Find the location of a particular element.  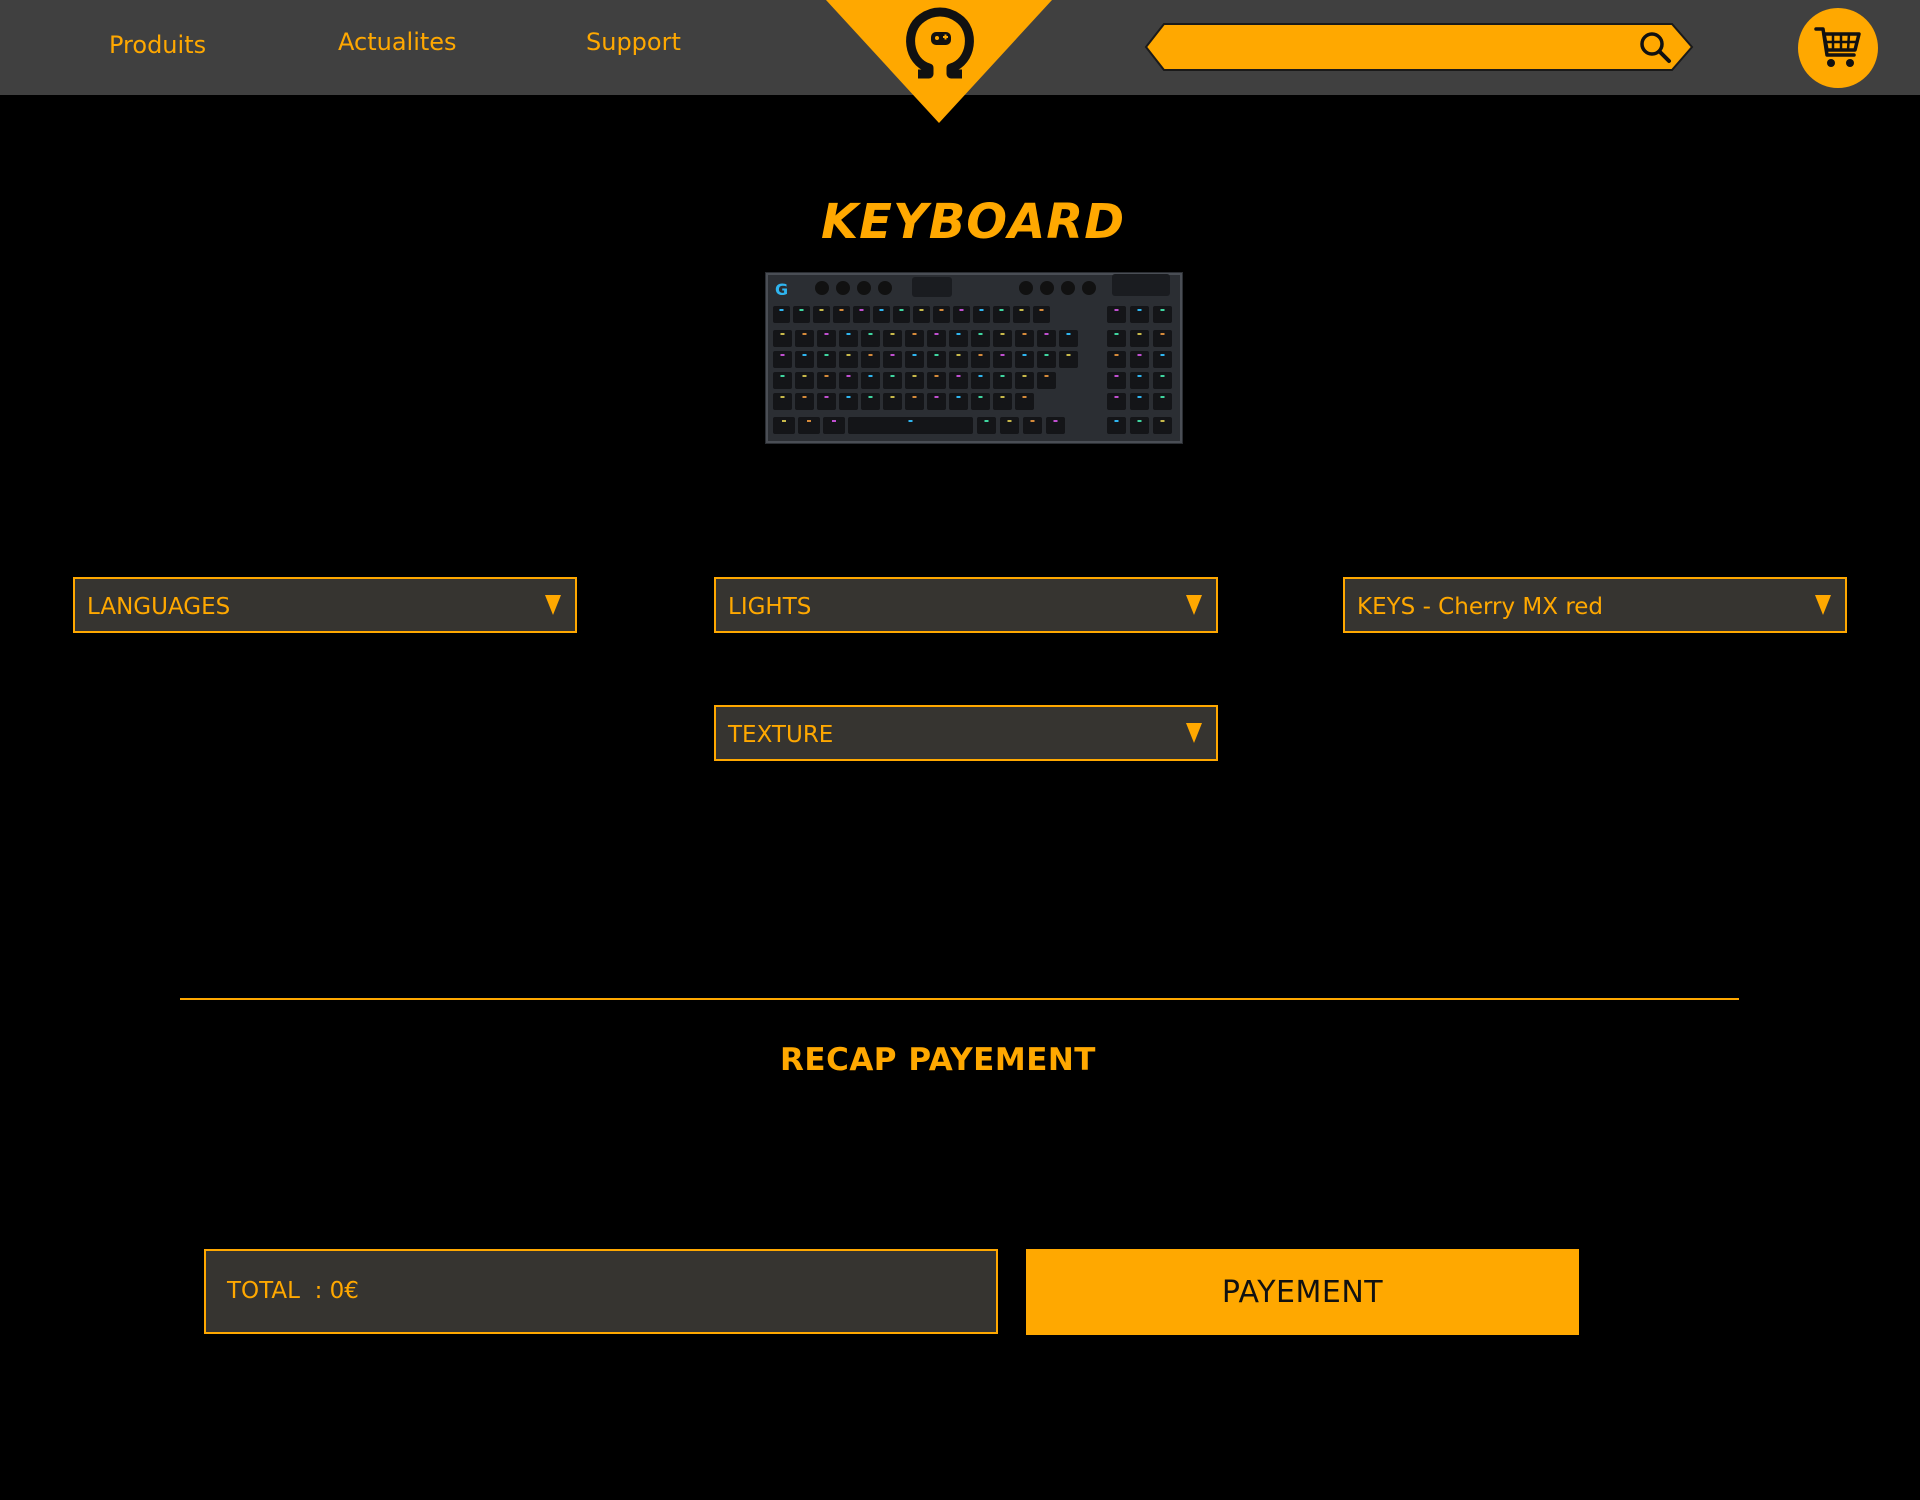

texture-select-label: TEXTURE is located at coordinates (781, 735).